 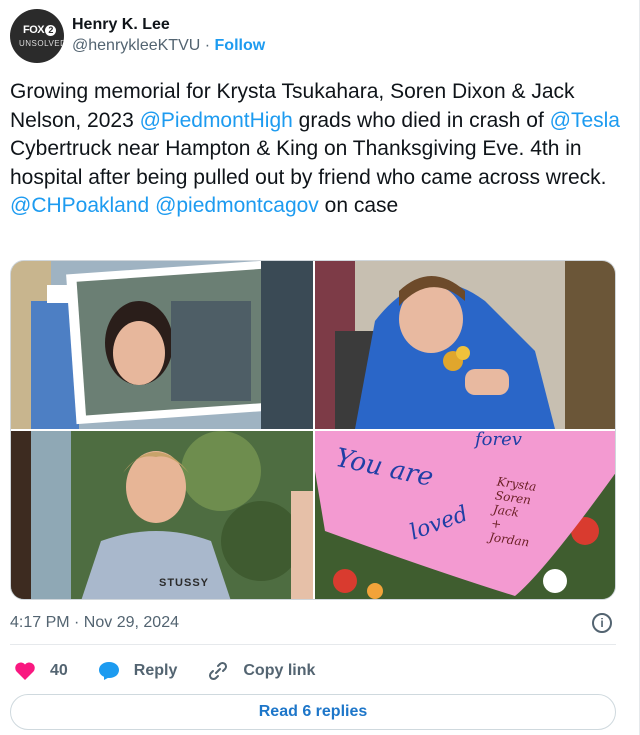 I want to click on avatar-logo-subtitle: UNSOLVED, so click(x=41, y=43).